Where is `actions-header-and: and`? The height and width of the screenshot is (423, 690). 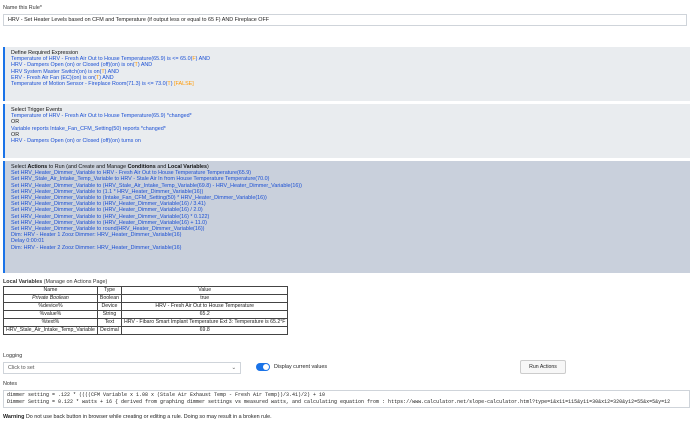 actions-header-and: and is located at coordinates (161, 167).